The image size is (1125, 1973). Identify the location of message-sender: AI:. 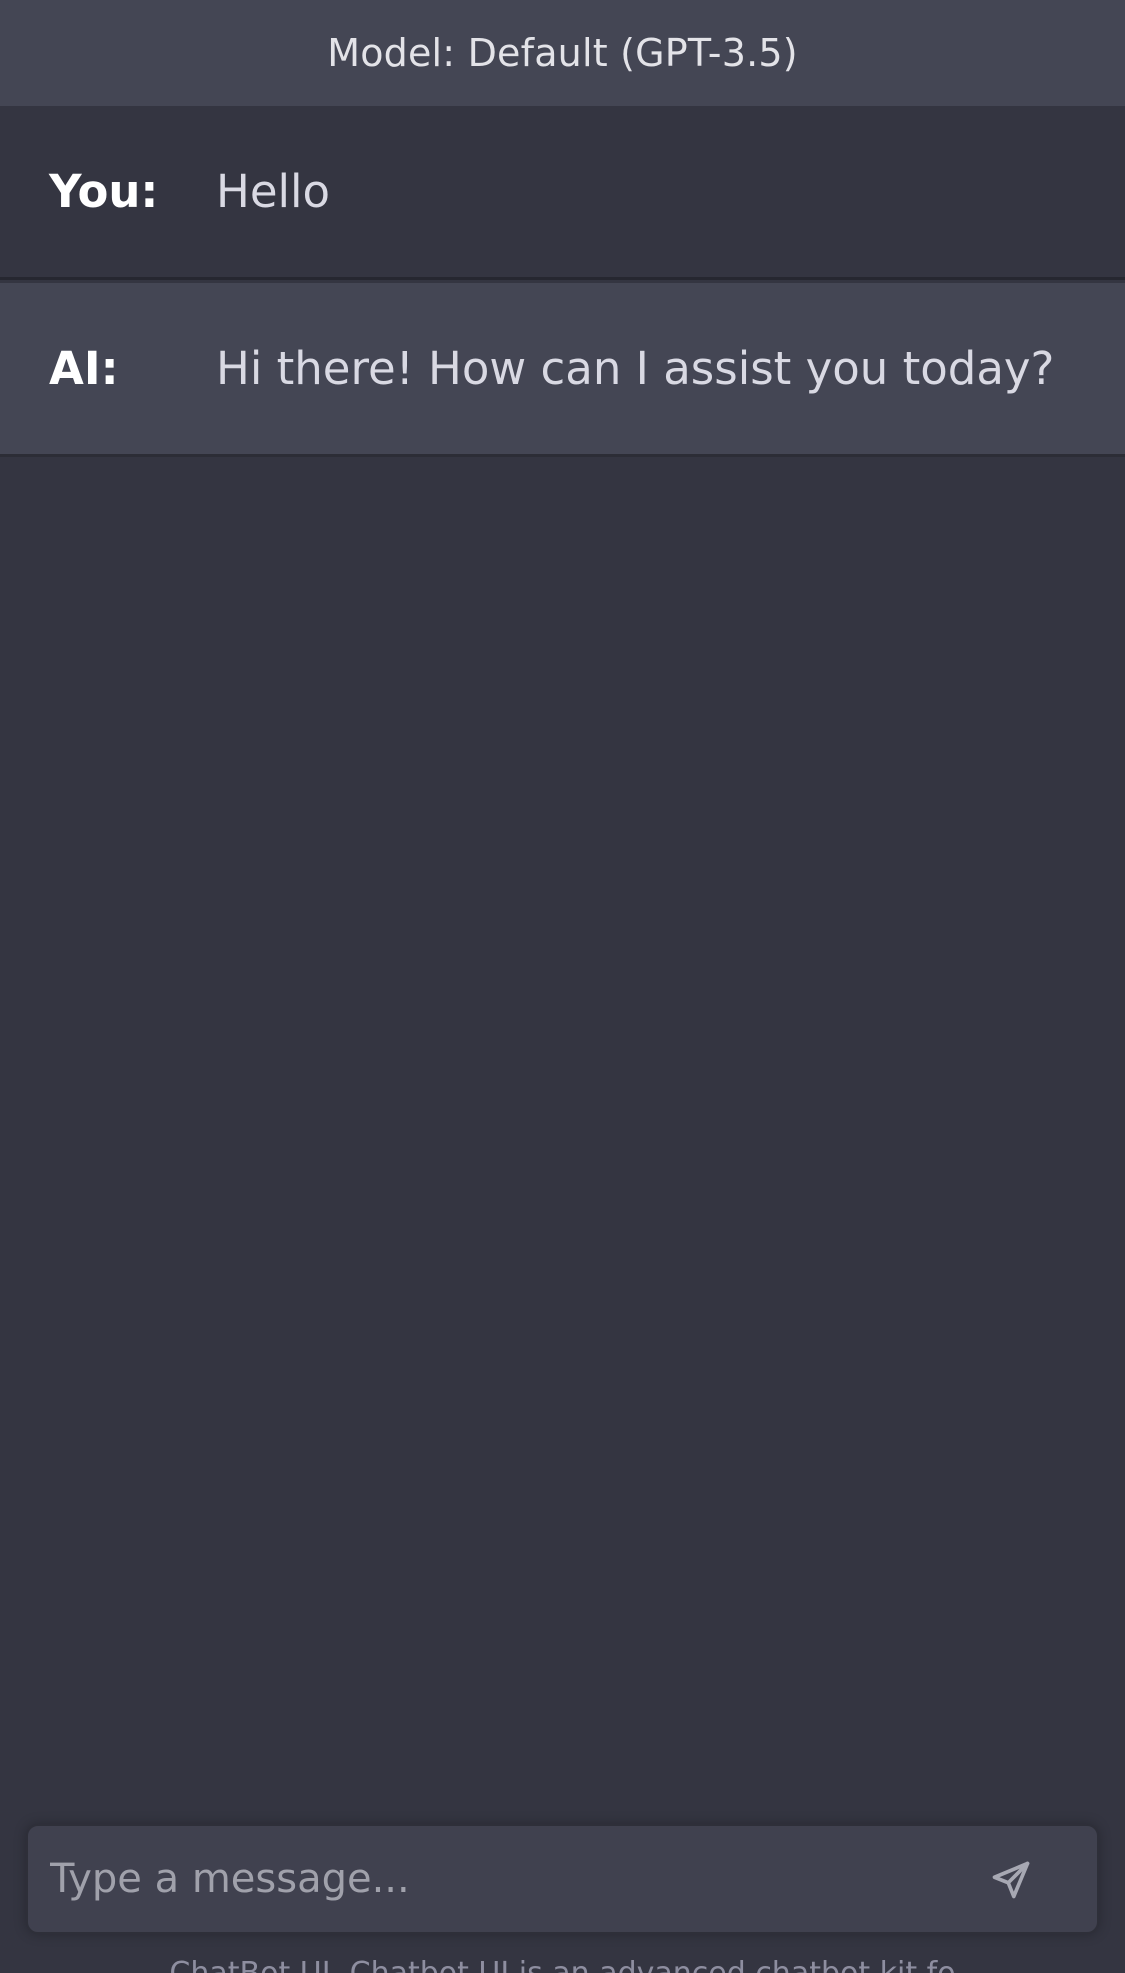
(84, 368).